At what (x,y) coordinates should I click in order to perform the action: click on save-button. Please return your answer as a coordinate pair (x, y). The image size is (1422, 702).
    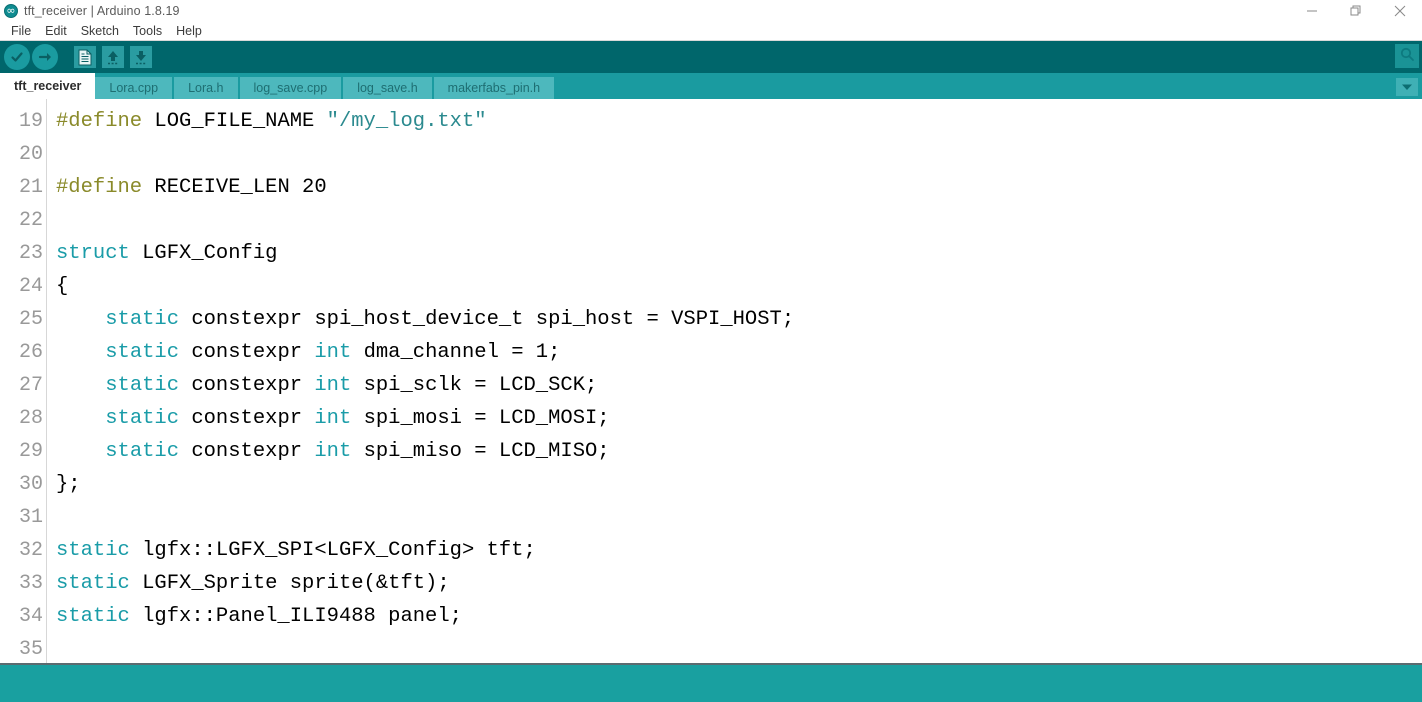
    Looking at the image, I should click on (141, 57).